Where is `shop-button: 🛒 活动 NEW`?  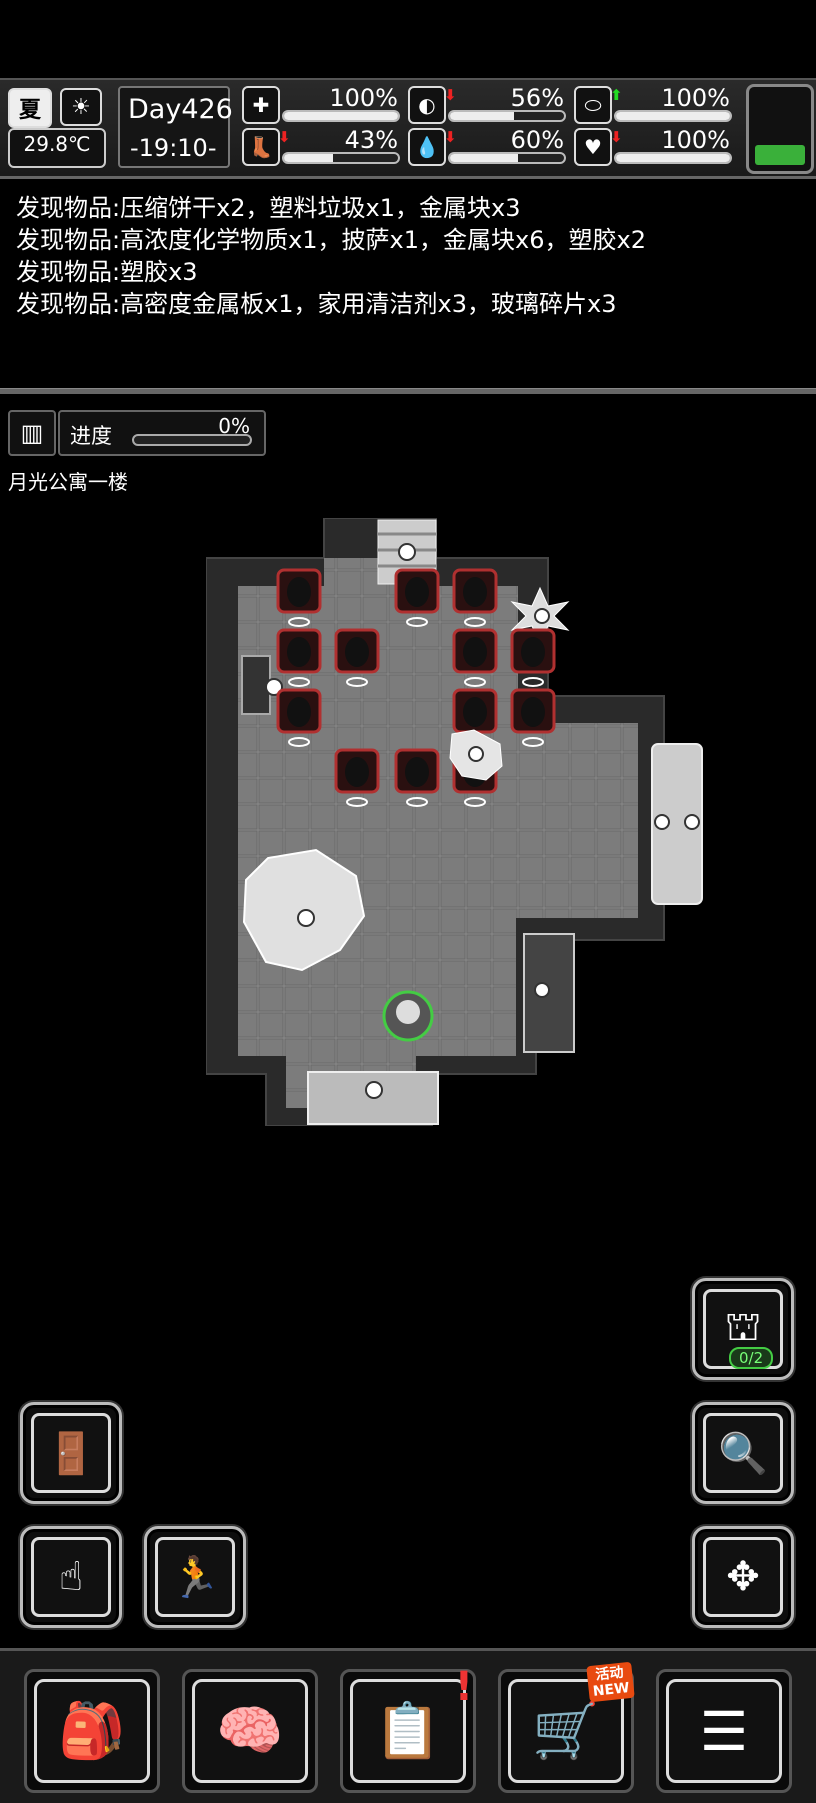
shop-button: 🛒 活动 NEW is located at coordinates (566, 1727).